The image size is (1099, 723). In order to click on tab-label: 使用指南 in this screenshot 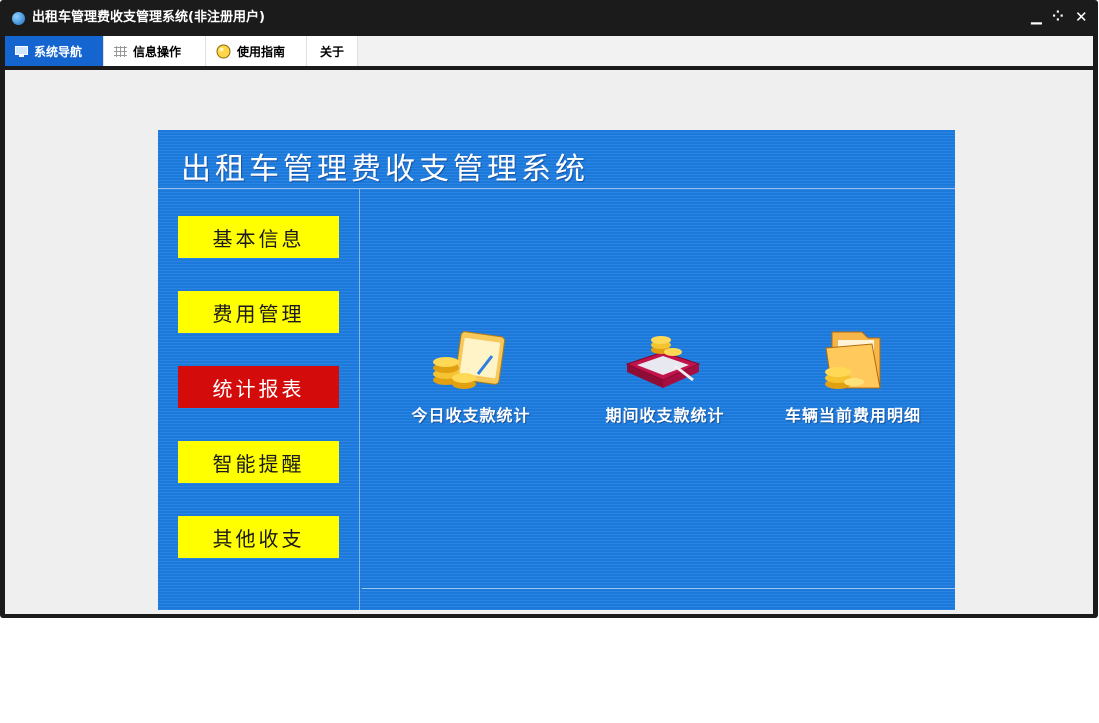, I will do `click(261, 51)`.